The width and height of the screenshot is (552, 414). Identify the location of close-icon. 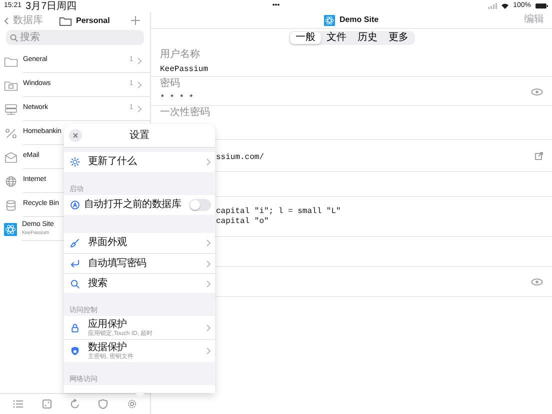
(75, 135).